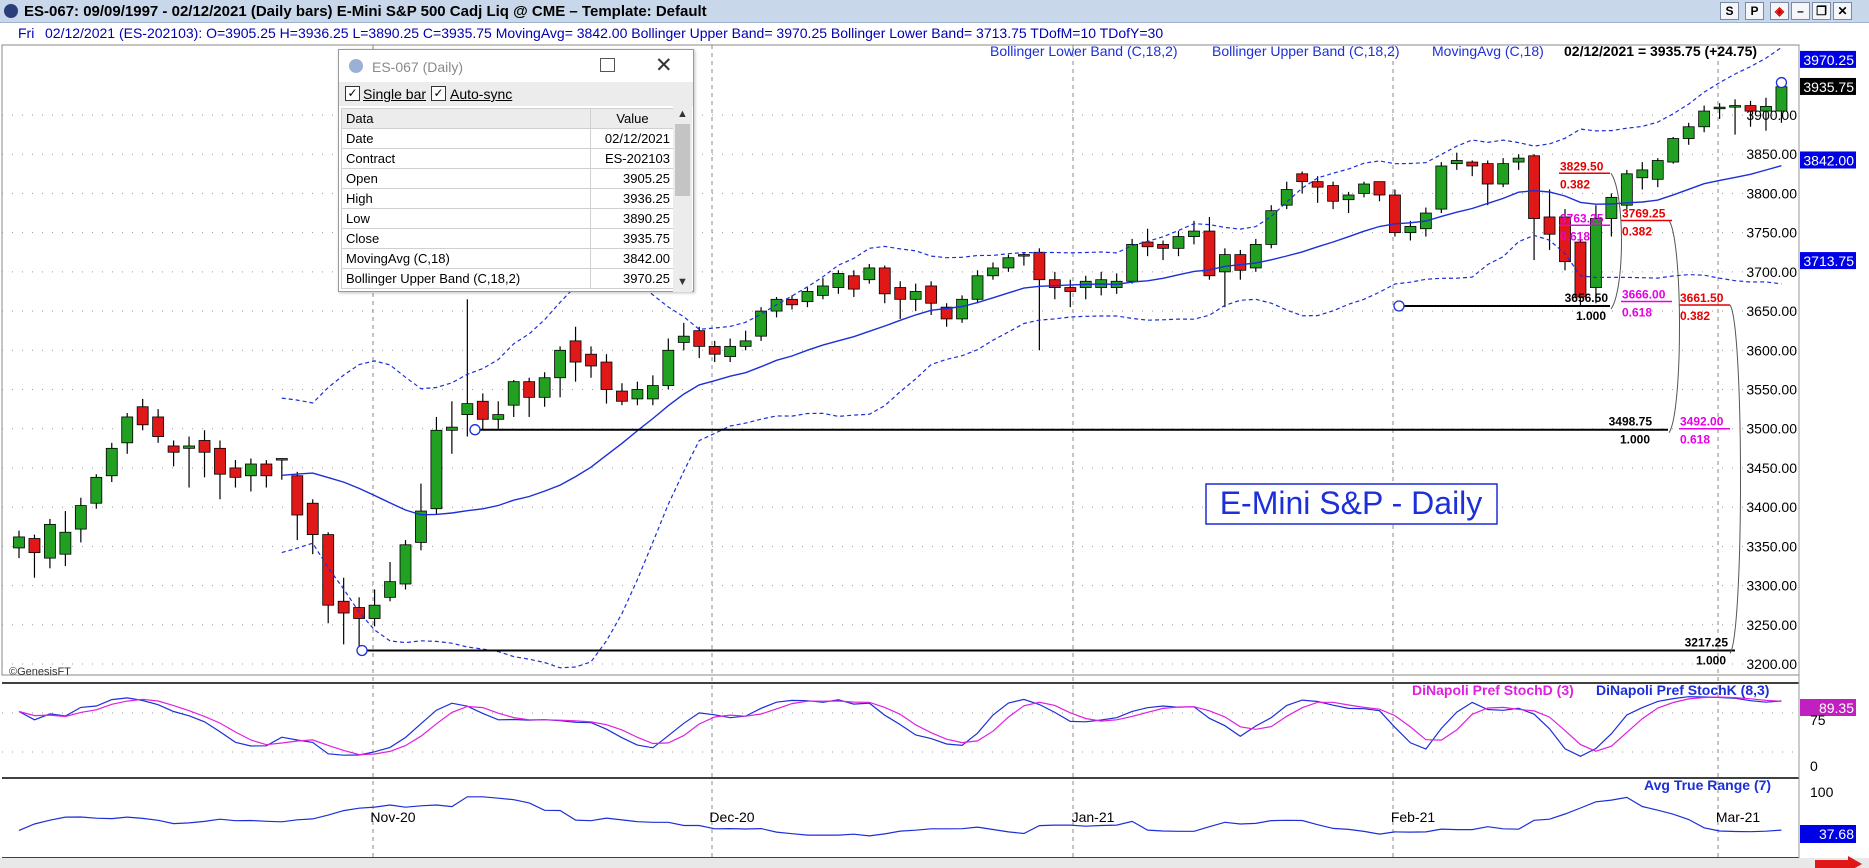 The height and width of the screenshot is (868, 1869). What do you see at coordinates (682, 199) in the screenshot?
I see `data-window-scrollbar: ▲ ▼` at bounding box center [682, 199].